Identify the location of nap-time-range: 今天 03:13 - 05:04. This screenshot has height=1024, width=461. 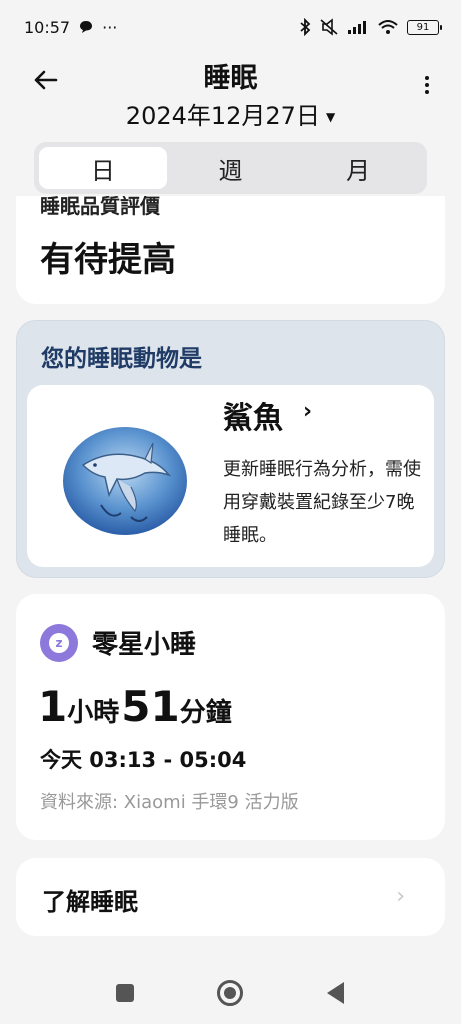
(143, 760).